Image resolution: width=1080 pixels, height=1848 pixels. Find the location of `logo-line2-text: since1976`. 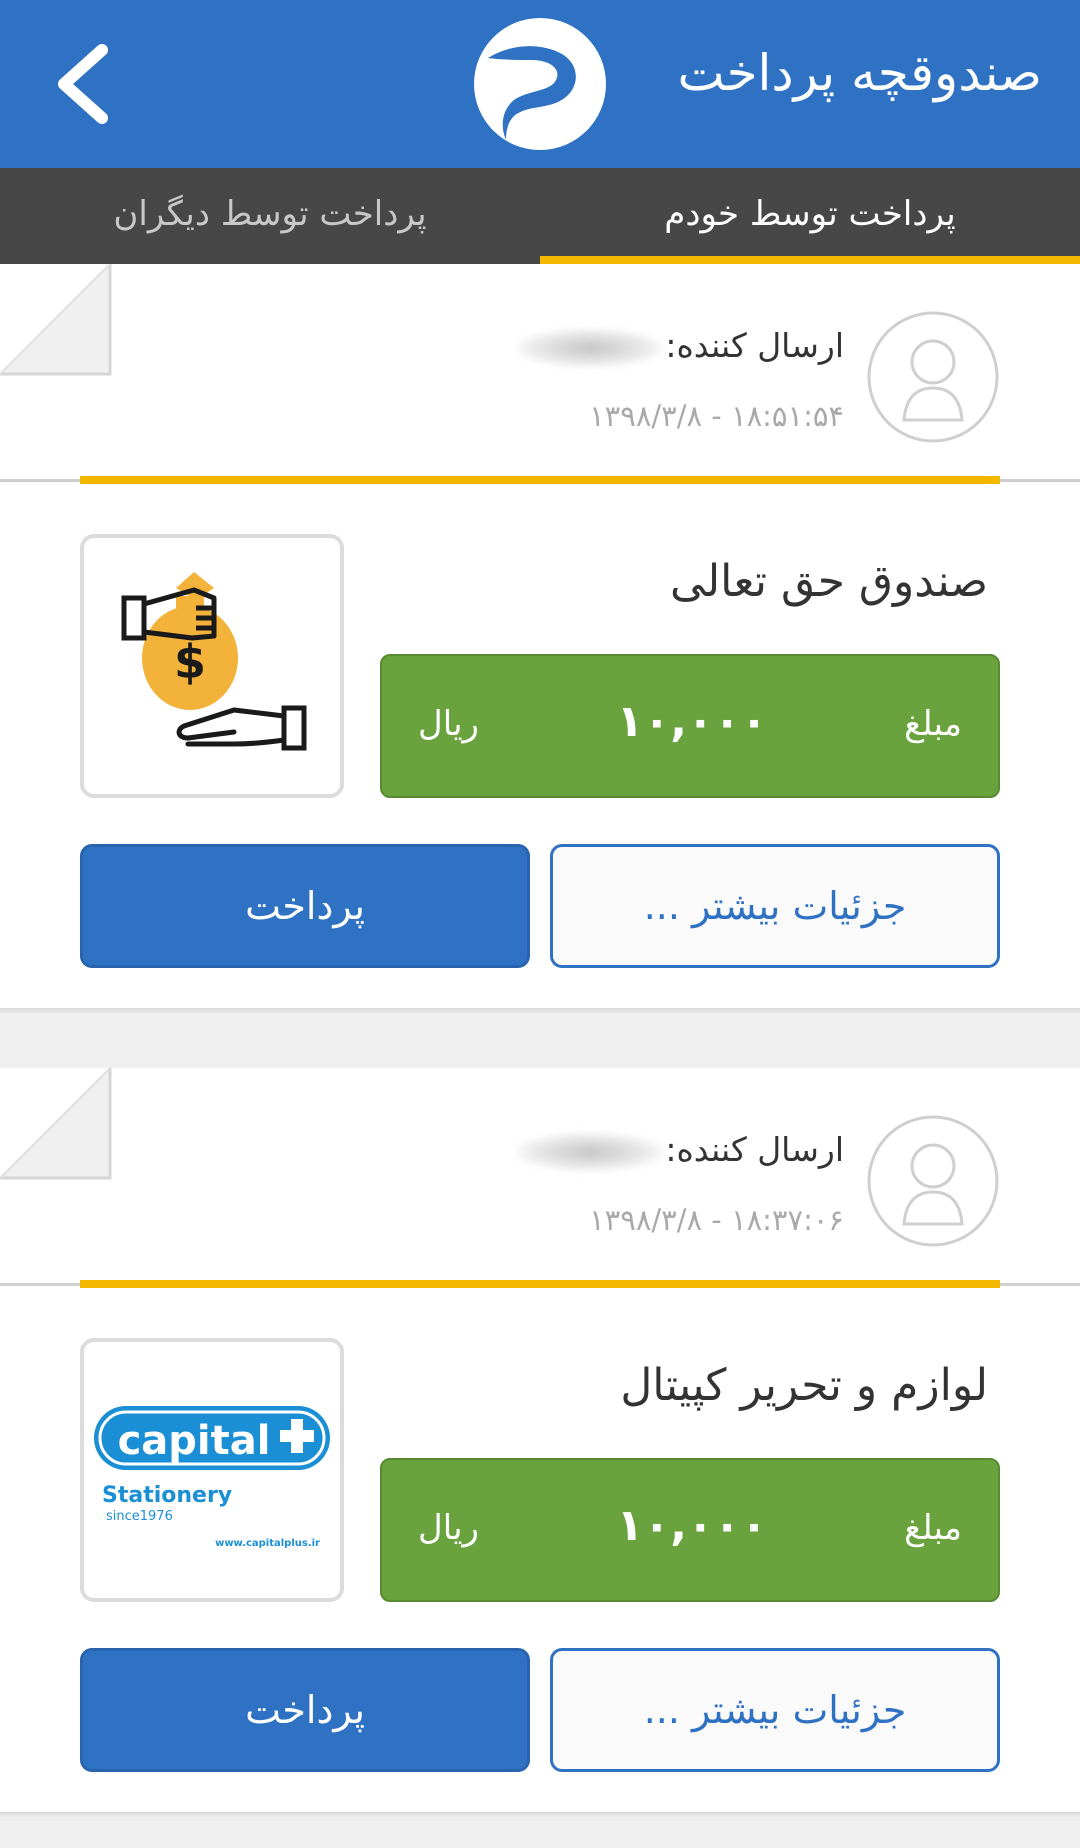

logo-line2-text: since1976 is located at coordinates (139, 1516).